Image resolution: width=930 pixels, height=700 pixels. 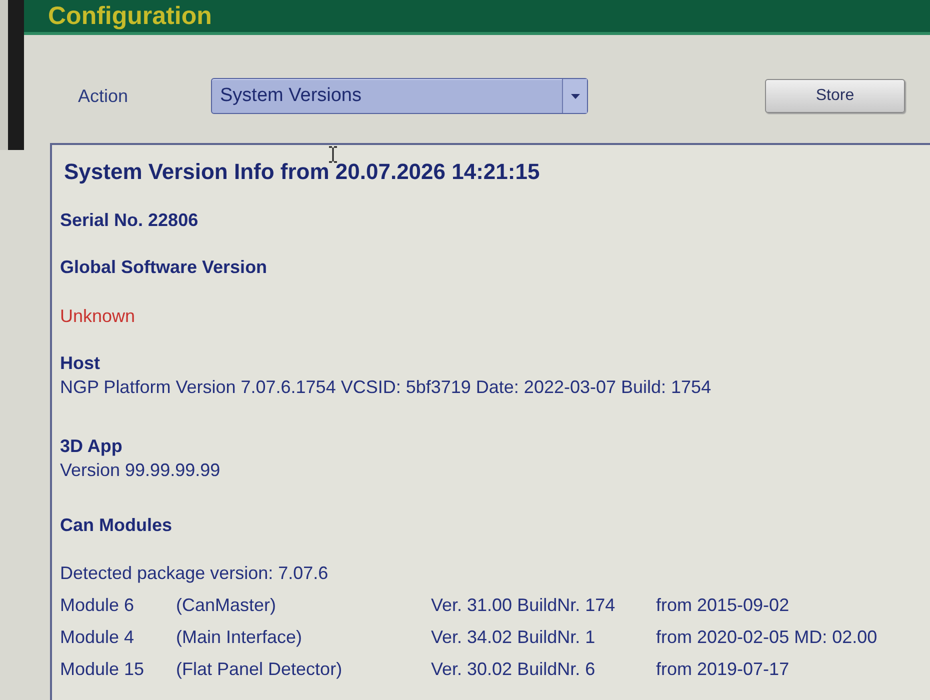 I want to click on section-heading: 3D App, so click(x=92, y=446).